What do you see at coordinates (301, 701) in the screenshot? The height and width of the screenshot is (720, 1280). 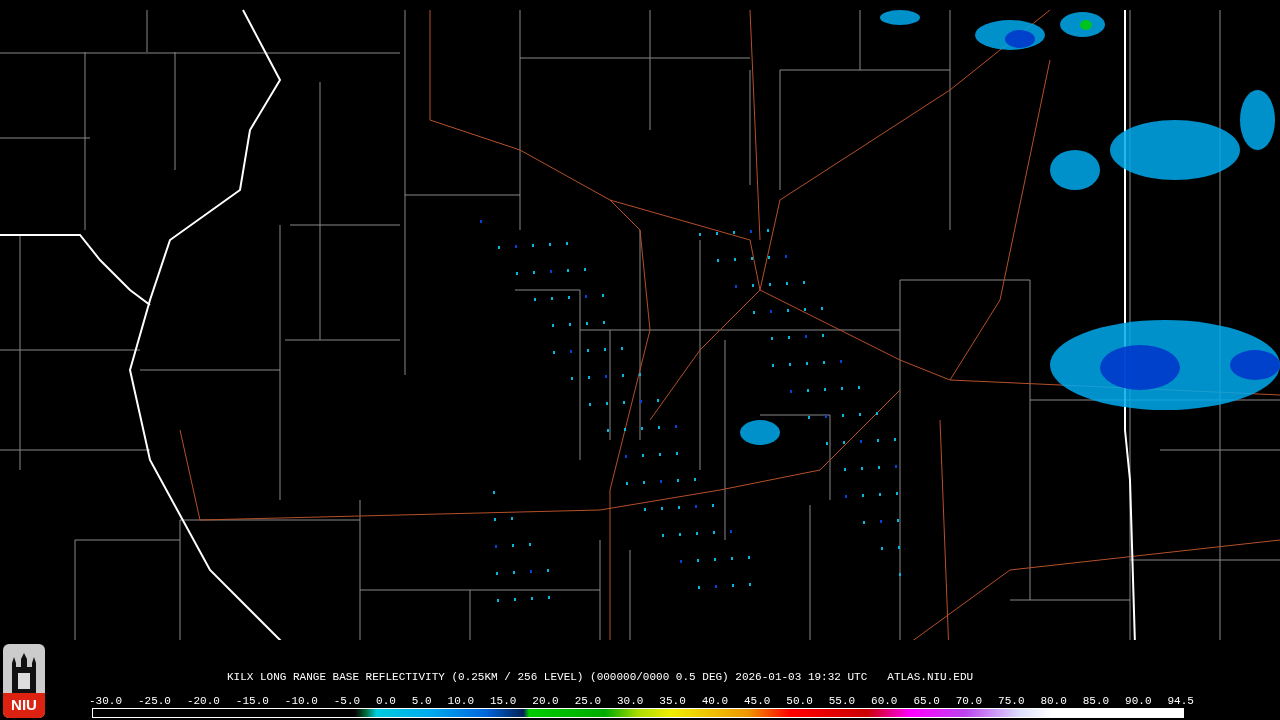 I see `scale-label: -10.0` at bounding box center [301, 701].